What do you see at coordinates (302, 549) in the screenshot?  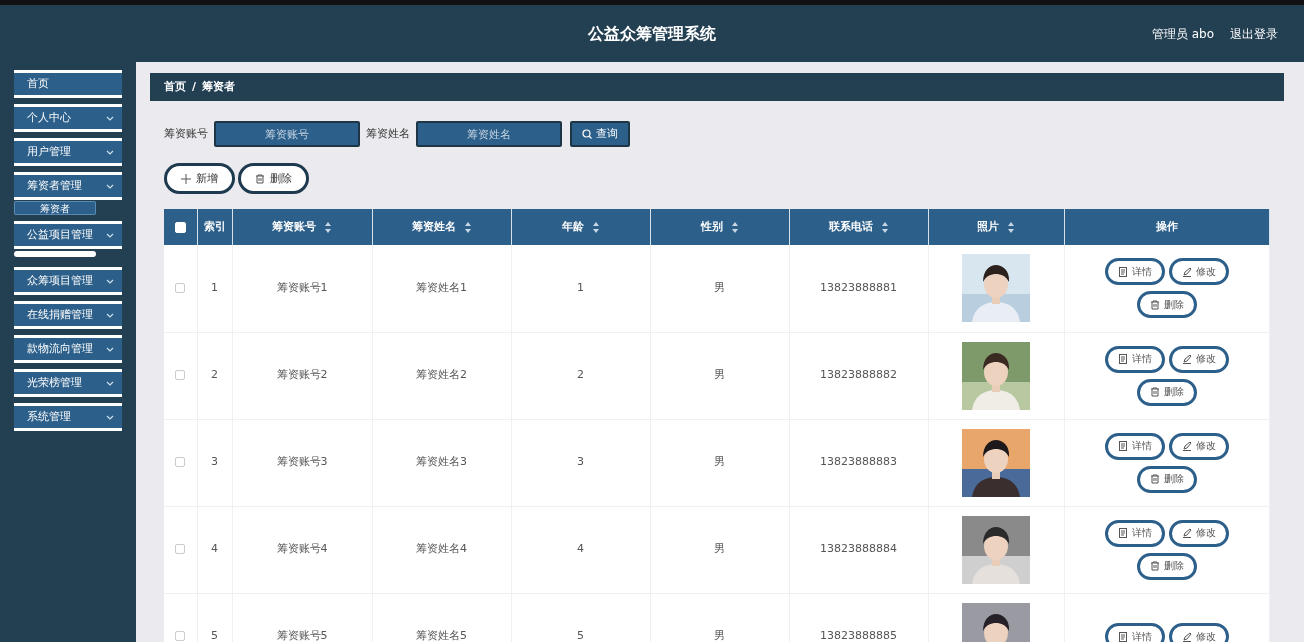 I see `table-cell: 筹资账号4` at bounding box center [302, 549].